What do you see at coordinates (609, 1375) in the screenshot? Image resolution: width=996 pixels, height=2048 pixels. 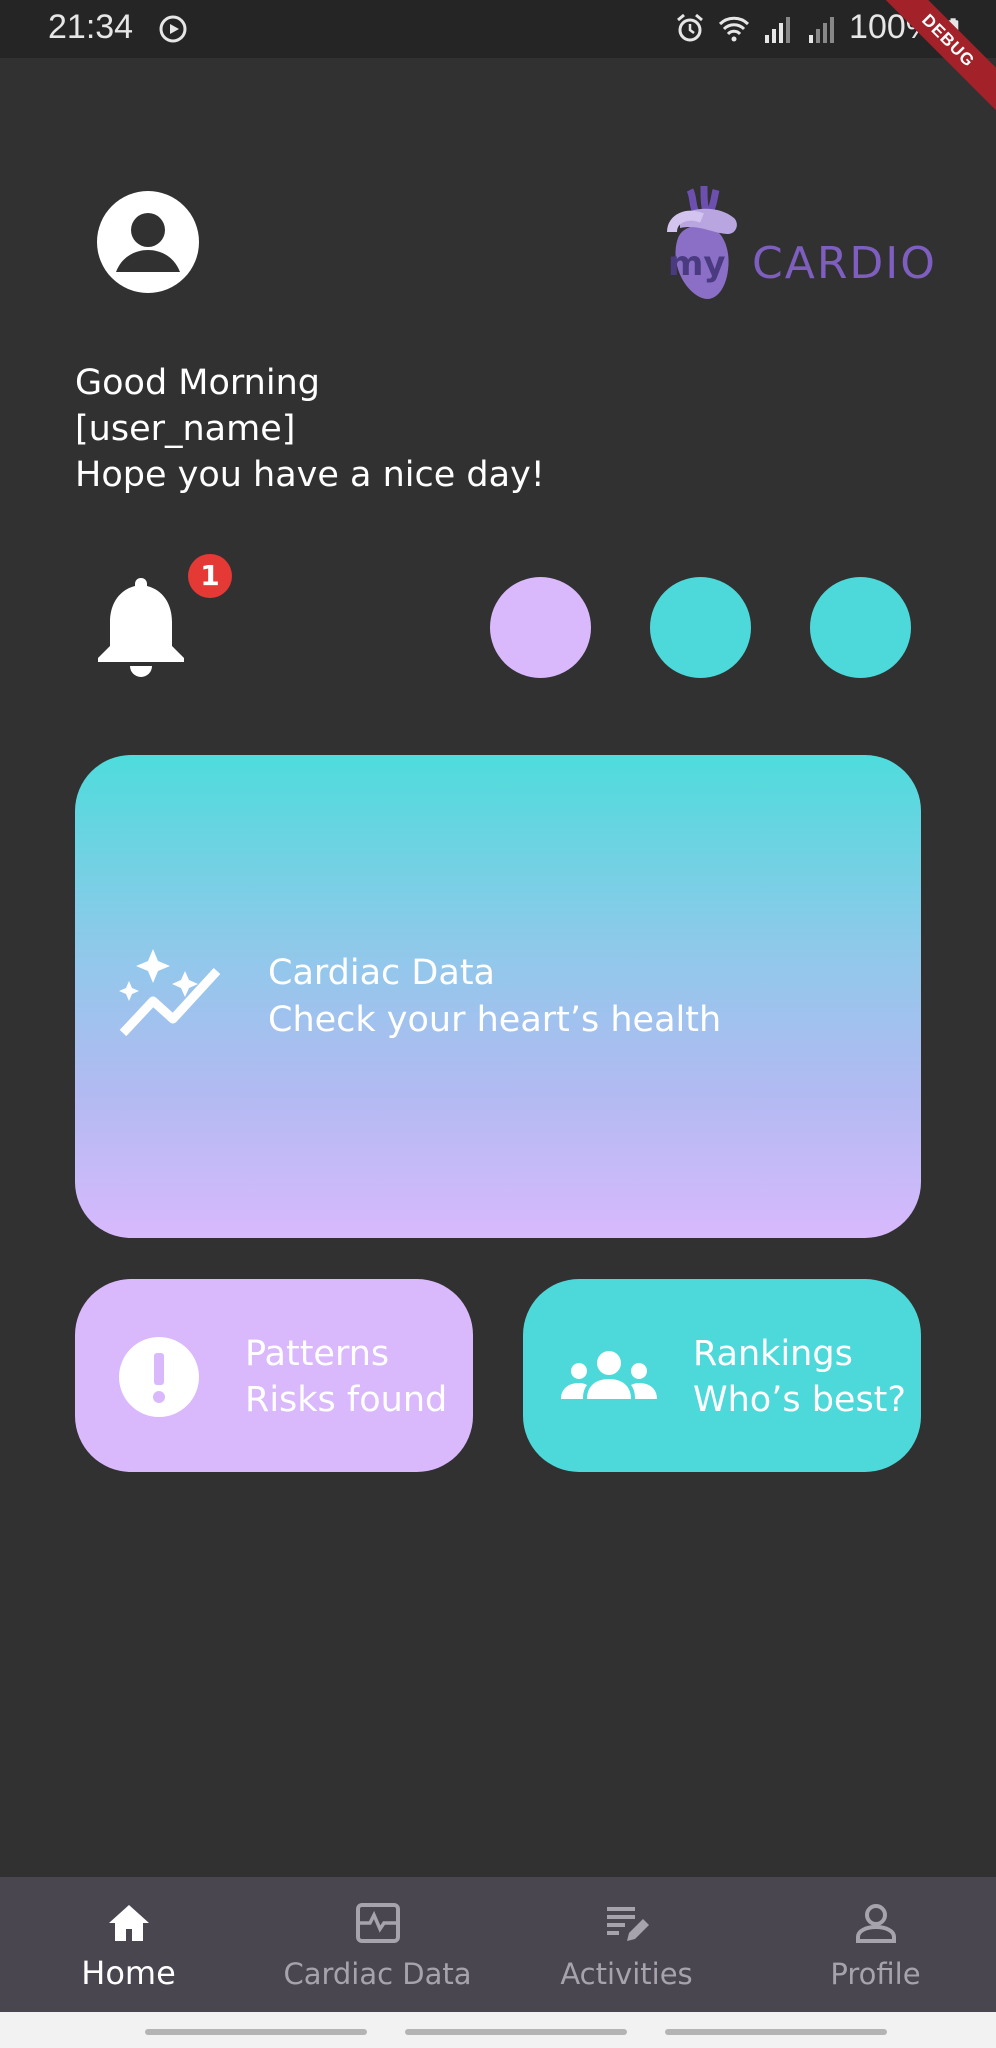 I see `groups-icon` at bounding box center [609, 1375].